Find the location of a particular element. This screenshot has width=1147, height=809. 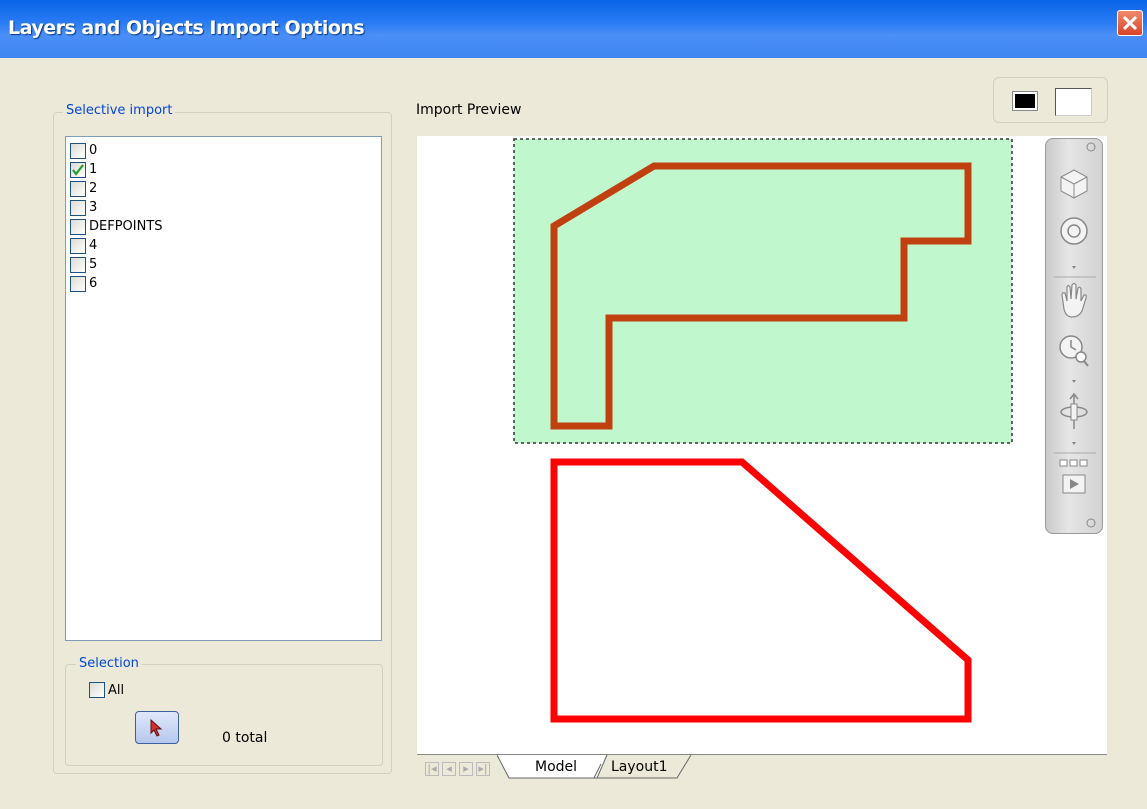

showmotion-icon is located at coordinates (1073, 476).